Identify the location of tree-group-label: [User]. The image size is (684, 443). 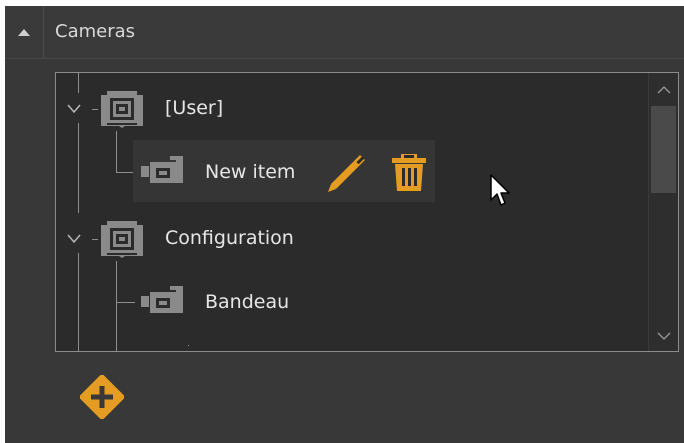
(194, 108).